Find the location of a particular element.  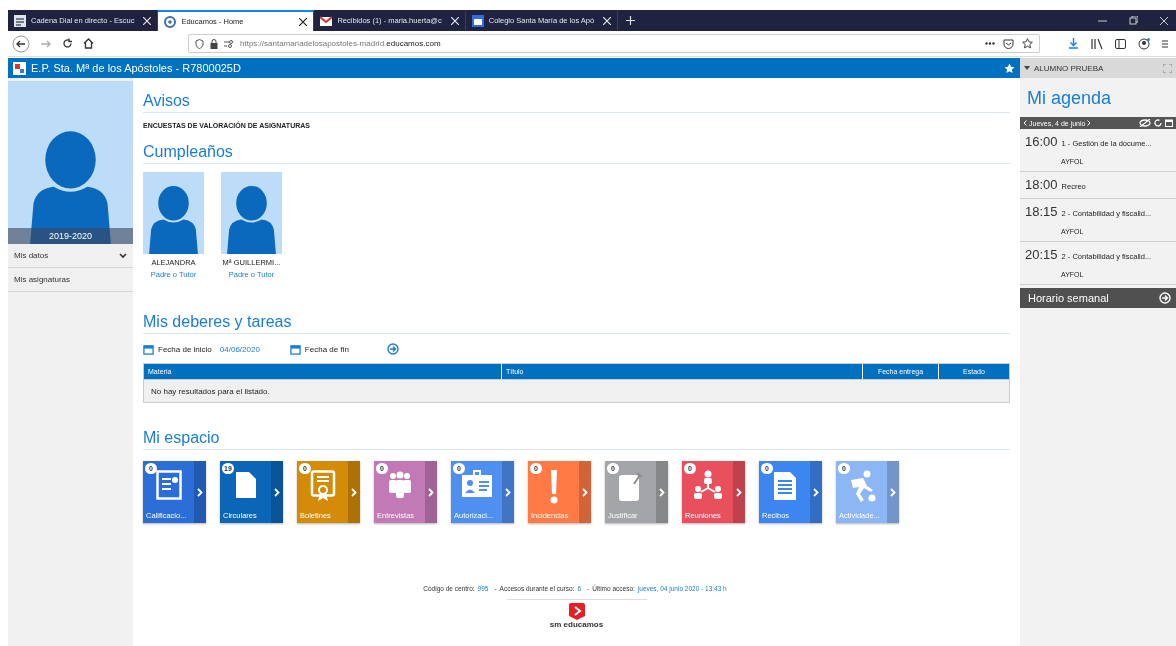

section-title: Mis deberes y tareas is located at coordinates (217, 322).